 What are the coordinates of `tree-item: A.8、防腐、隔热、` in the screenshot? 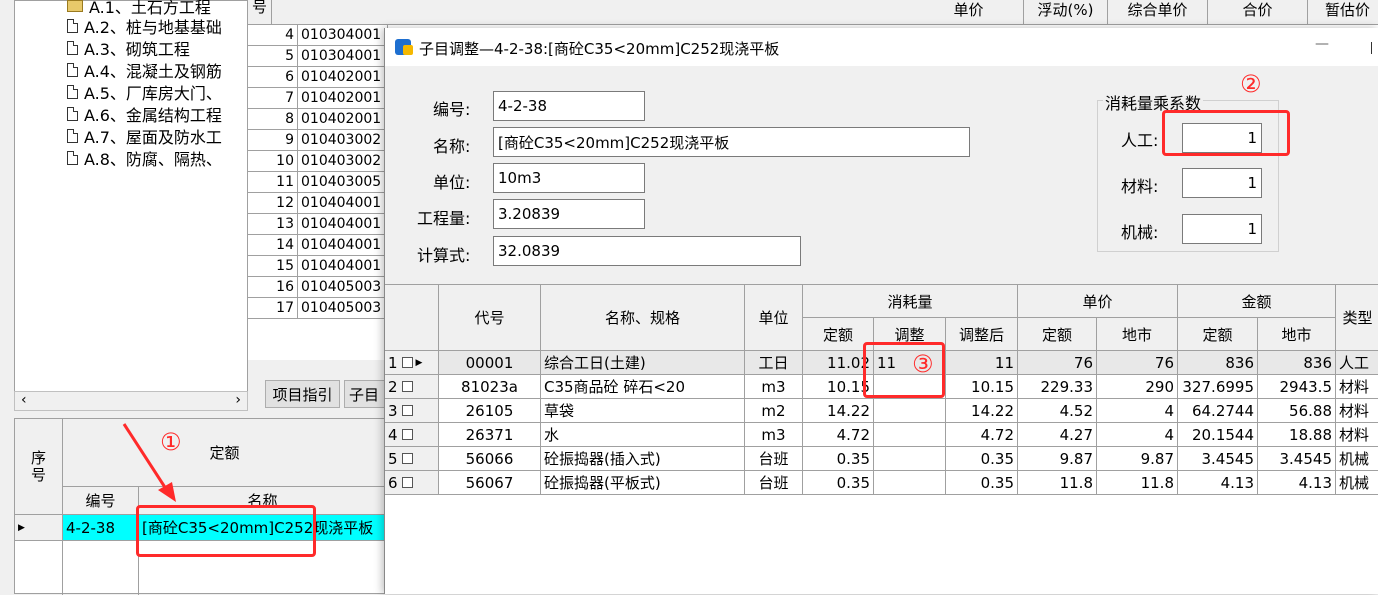 It's located at (144, 158).